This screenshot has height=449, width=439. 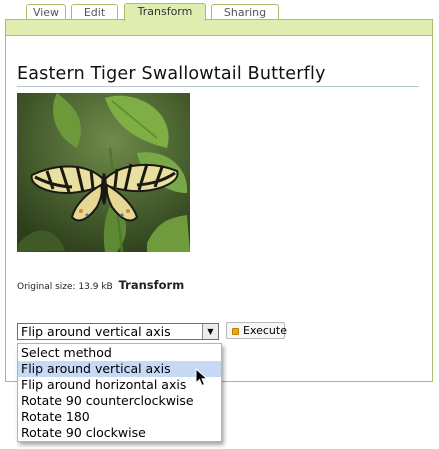 I want to click on tab-strip: View Edit Transform Sharing, so click(x=219, y=10).